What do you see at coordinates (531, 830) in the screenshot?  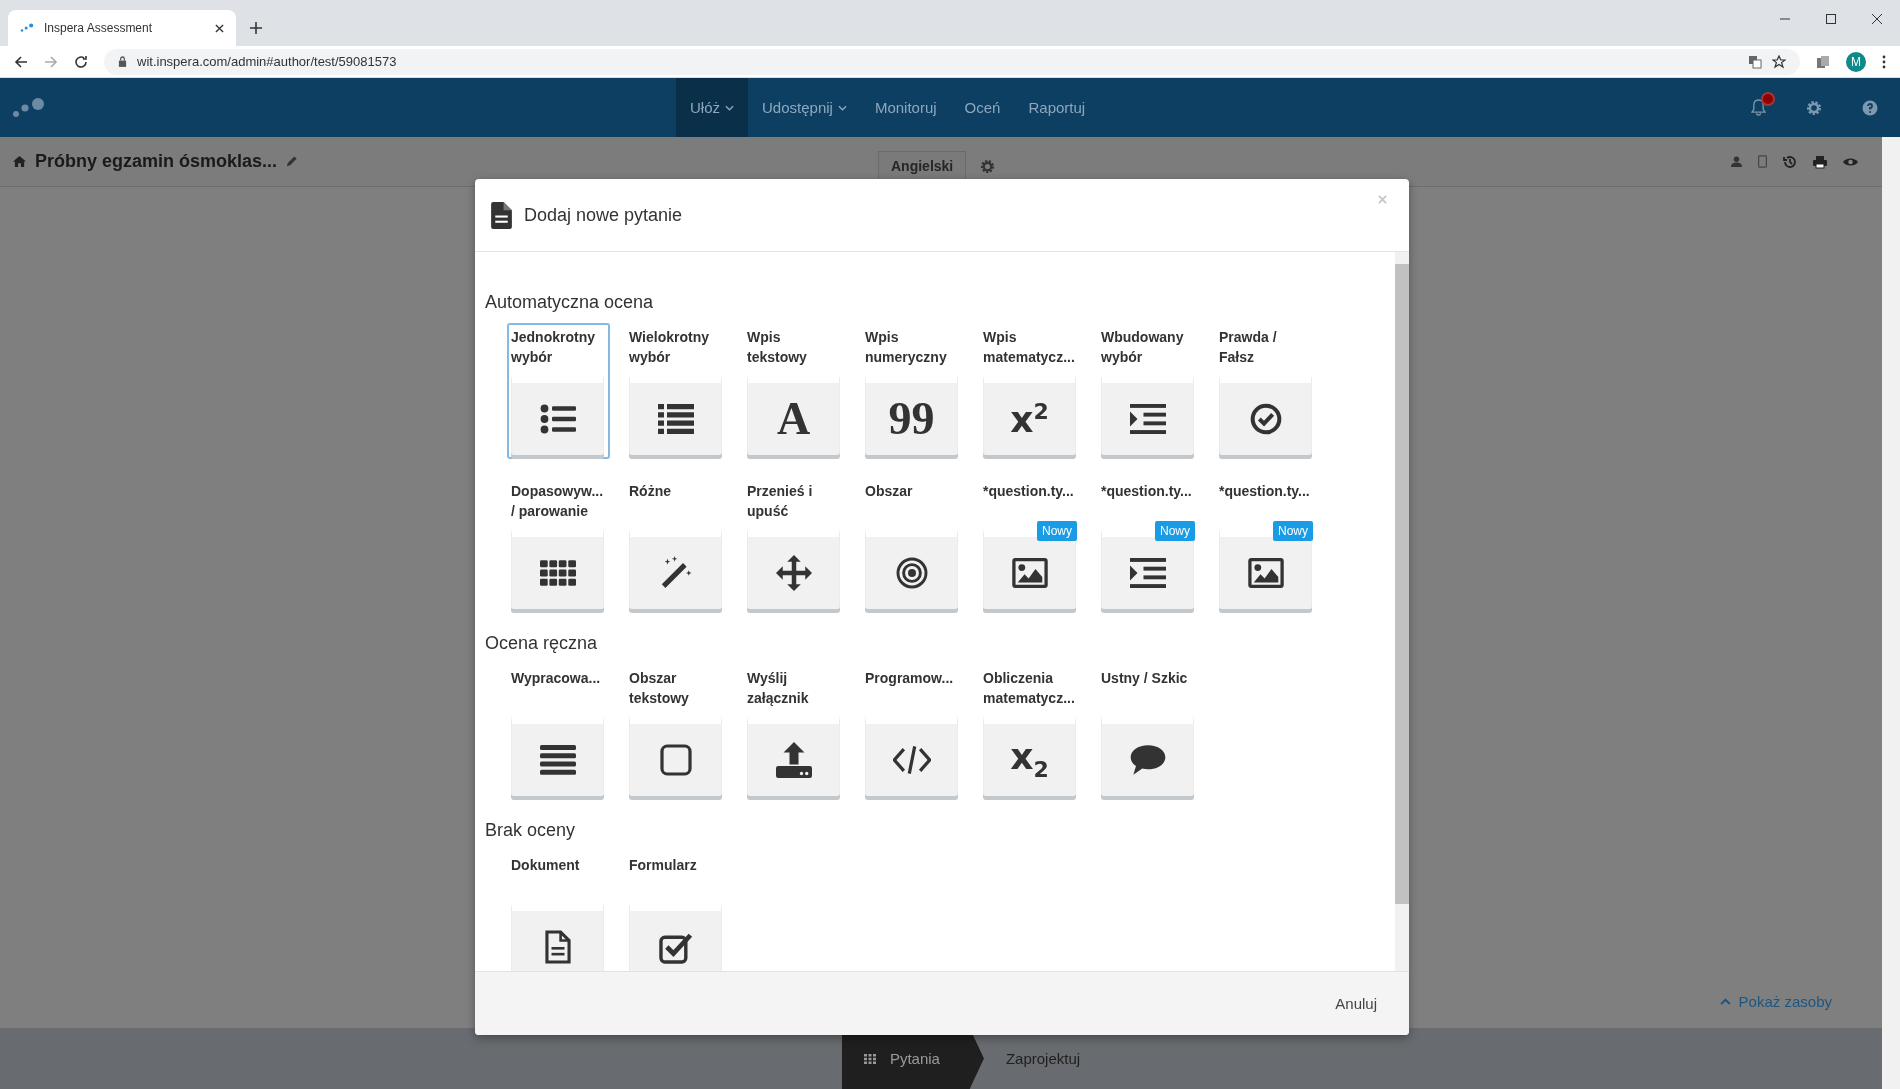 I see `section-heading: Brak oceny` at bounding box center [531, 830].